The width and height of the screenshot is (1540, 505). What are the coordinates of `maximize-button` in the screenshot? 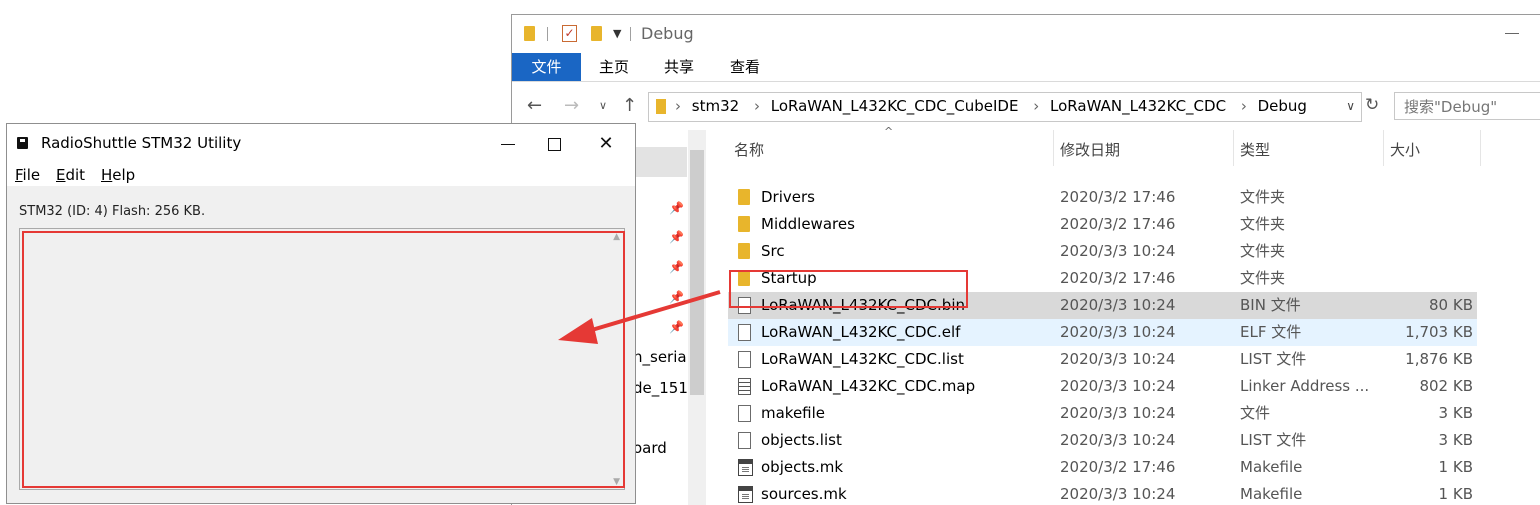 It's located at (554, 144).